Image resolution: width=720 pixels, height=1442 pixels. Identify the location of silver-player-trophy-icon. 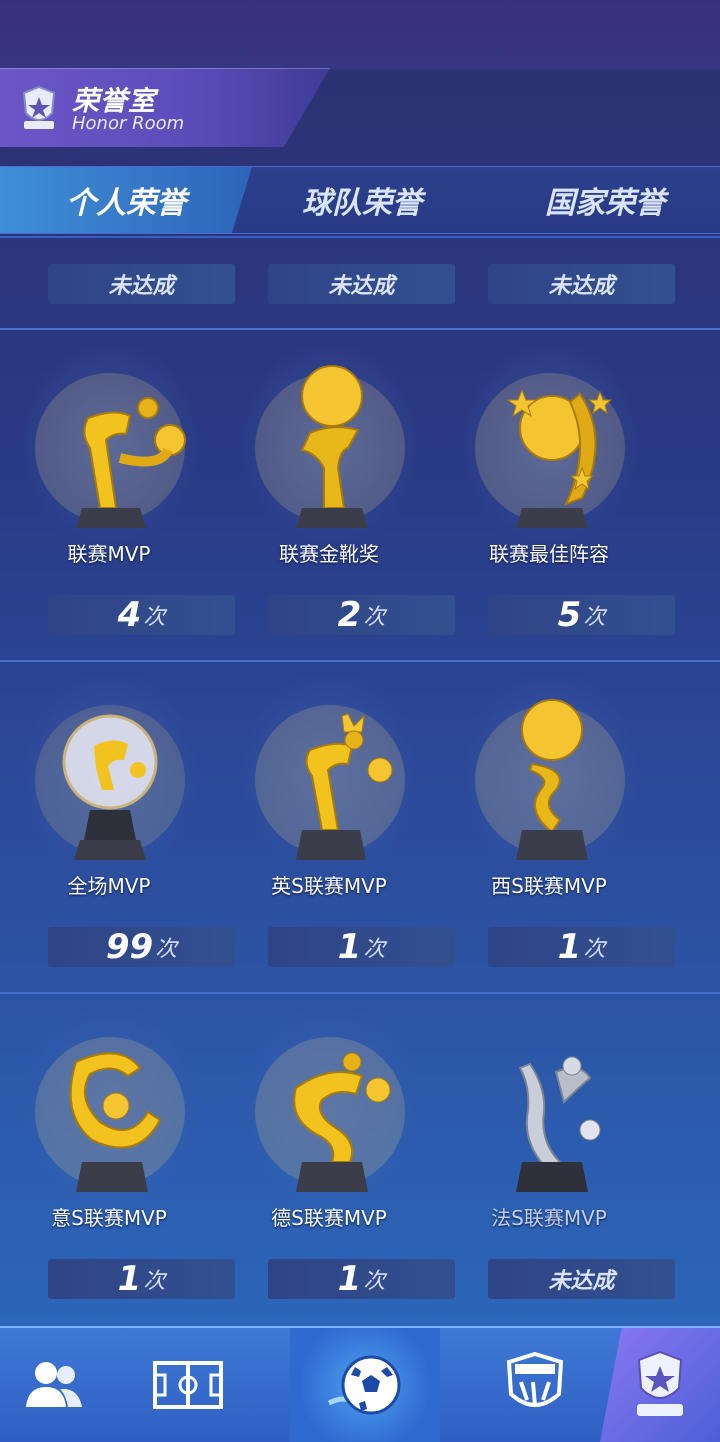
(558, 1124).